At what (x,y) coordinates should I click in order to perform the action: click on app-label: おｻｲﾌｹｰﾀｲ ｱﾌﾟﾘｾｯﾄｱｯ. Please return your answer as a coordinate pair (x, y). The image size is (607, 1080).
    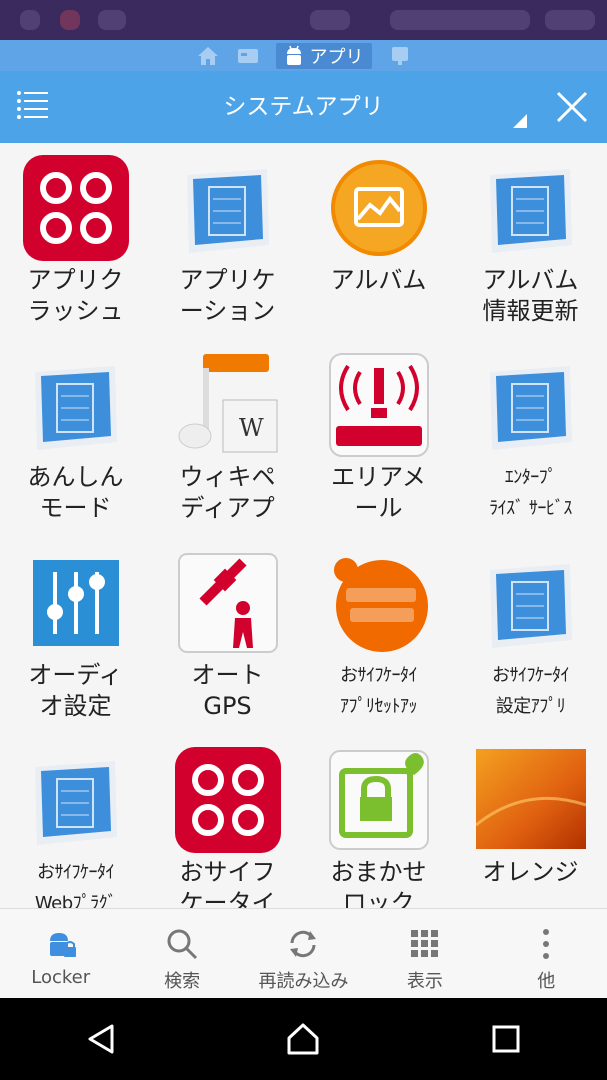
    Looking at the image, I should click on (379, 691).